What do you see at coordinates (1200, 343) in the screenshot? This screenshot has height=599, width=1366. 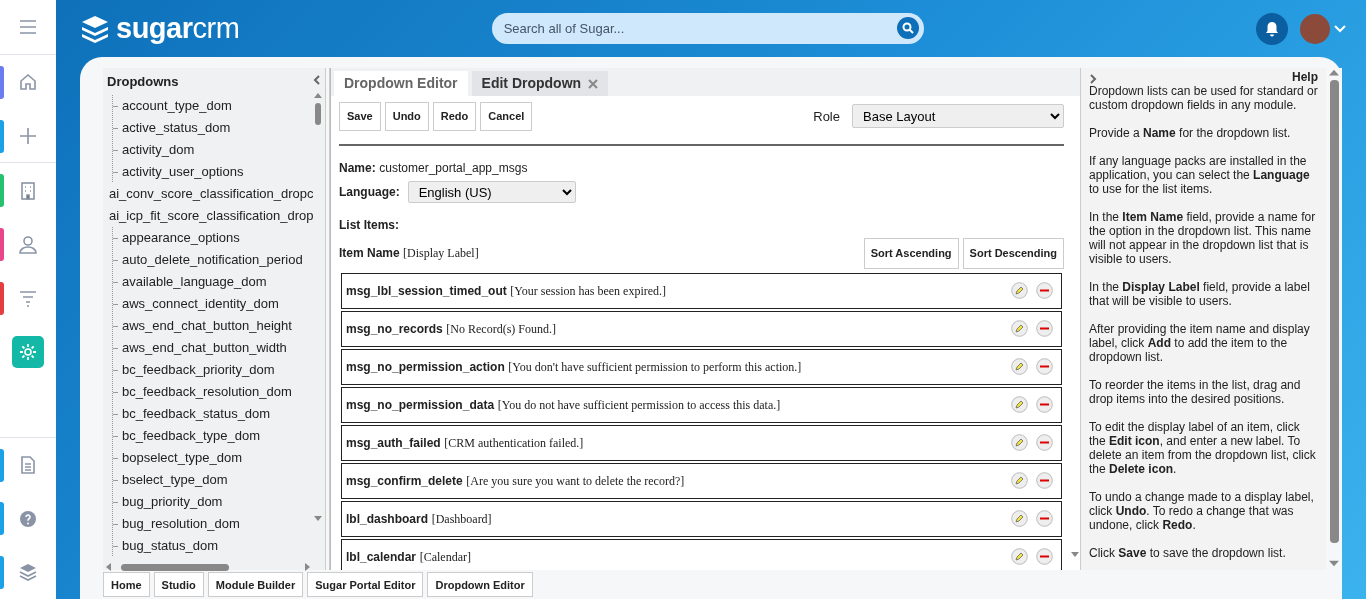 I see `help-paragraph: After providing the item name and display label, click Add to add the item to the dropdown list.` at bounding box center [1200, 343].